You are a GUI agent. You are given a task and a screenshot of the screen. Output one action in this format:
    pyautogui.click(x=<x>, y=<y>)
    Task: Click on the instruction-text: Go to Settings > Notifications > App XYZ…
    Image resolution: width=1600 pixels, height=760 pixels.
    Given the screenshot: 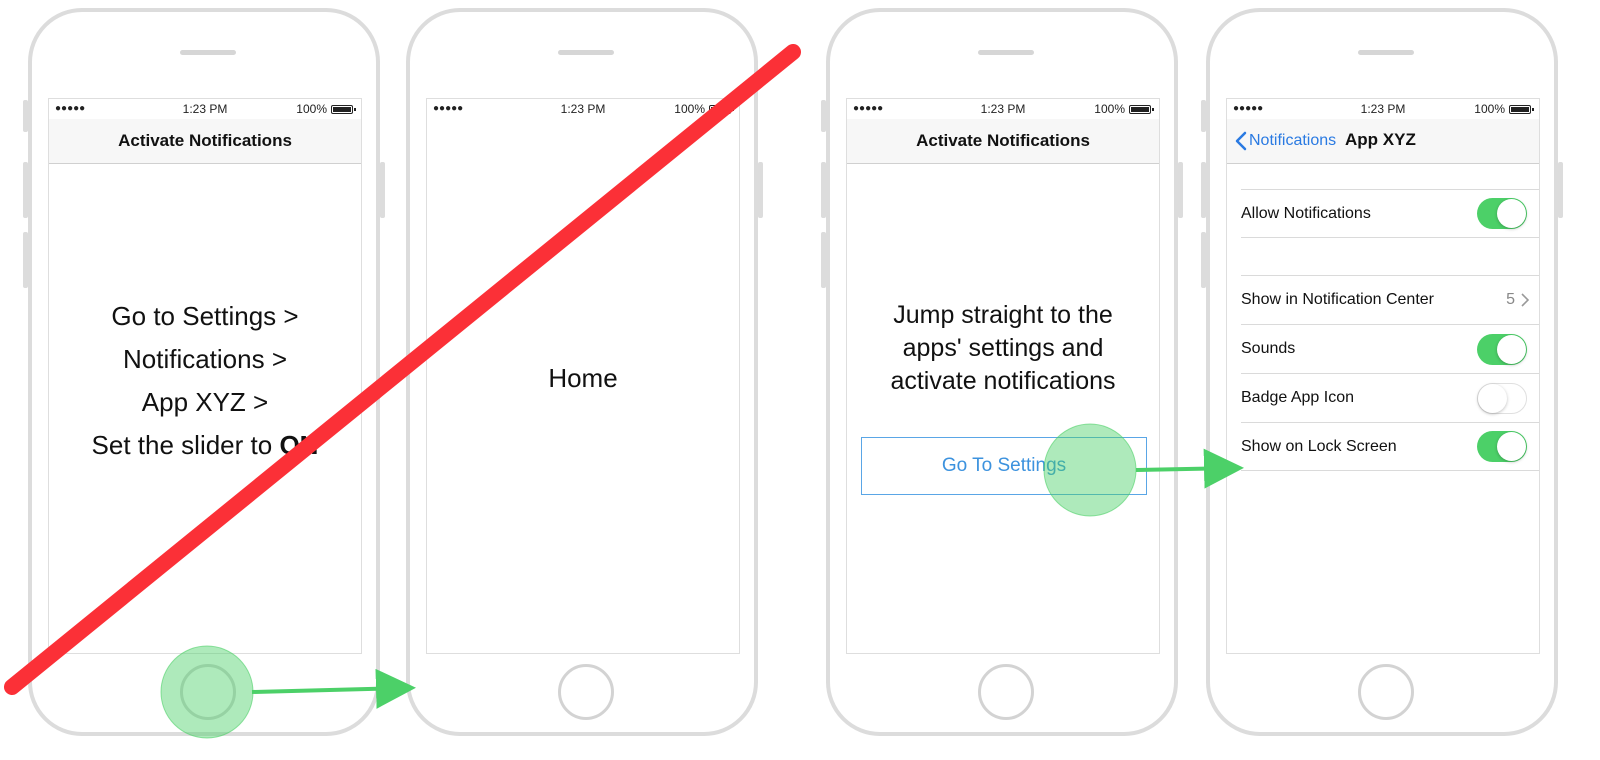 What is the action you would take?
    pyautogui.click(x=205, y=381)
    